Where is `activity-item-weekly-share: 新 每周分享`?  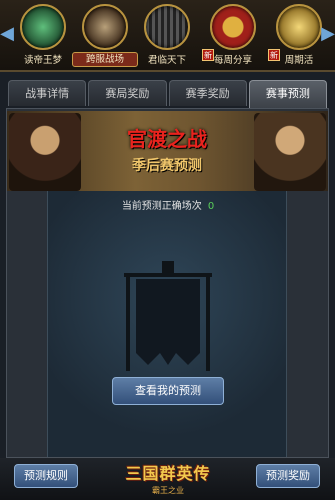
activity-item-weekly-share: 新 每周分享 is located at coordinates (232, 36).